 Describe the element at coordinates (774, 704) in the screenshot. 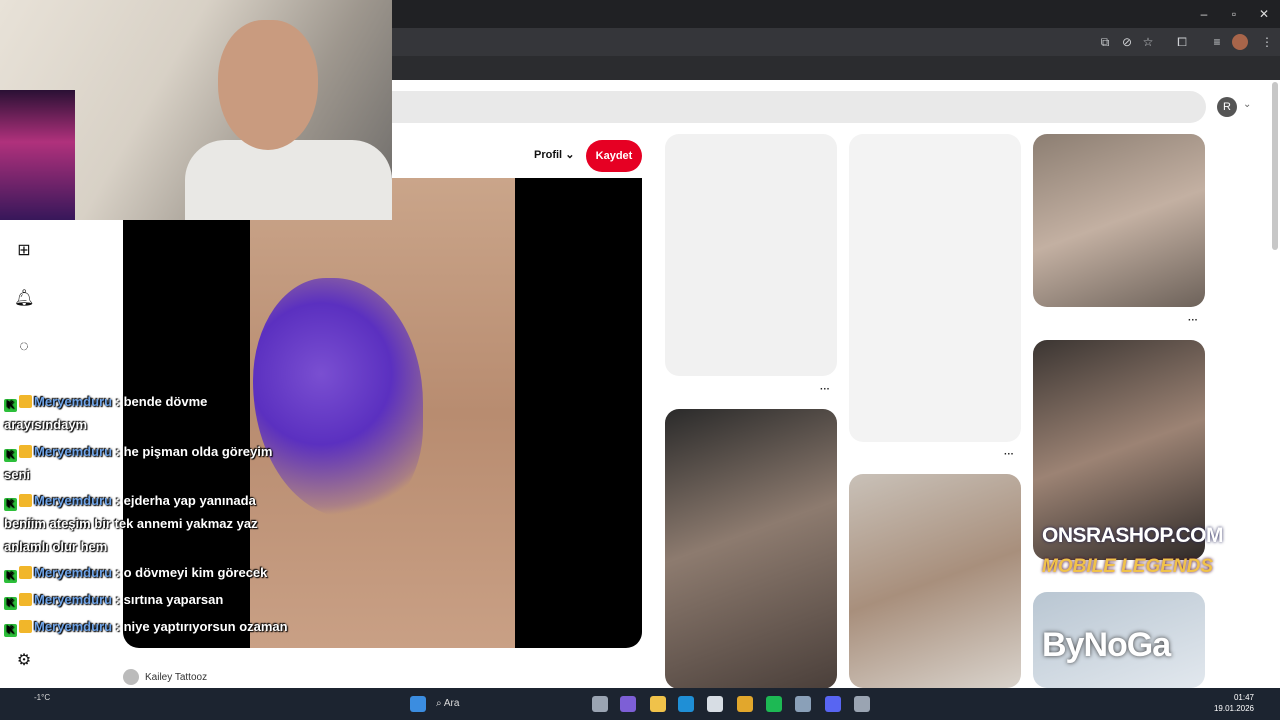

I see `spotify-icon` at that location.